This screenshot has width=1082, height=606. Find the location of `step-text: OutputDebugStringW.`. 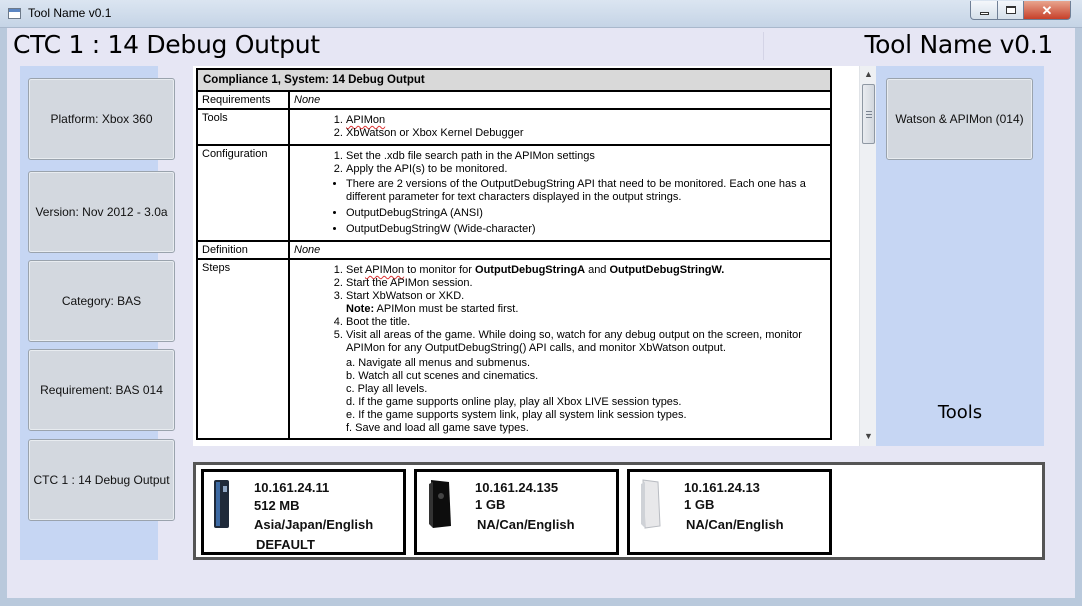

step-text: OutputDebugStringW. is located at coordinates (667, 270).